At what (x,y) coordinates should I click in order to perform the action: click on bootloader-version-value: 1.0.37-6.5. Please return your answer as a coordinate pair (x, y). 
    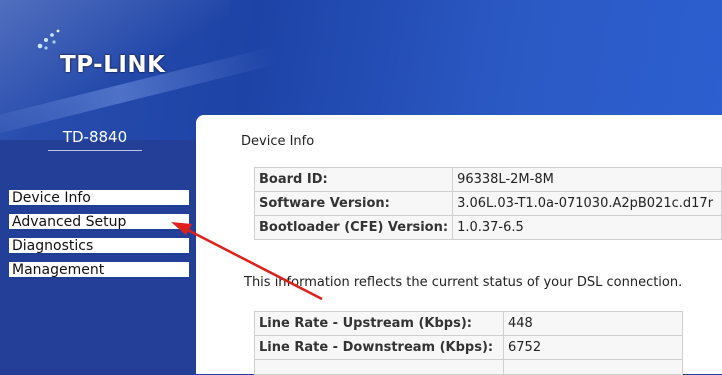
    Looking at the image, I should click on (587, 227).